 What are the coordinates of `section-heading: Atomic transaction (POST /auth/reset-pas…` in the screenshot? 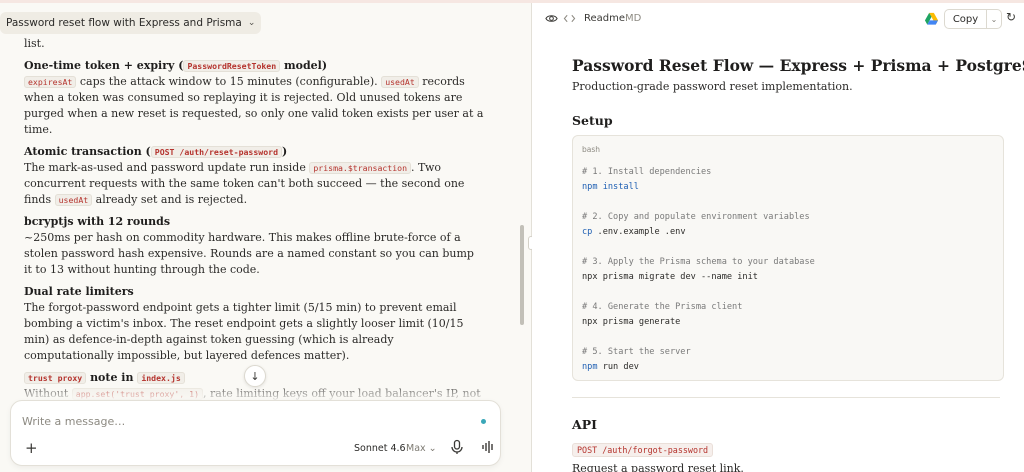 It's located at (254, 152).